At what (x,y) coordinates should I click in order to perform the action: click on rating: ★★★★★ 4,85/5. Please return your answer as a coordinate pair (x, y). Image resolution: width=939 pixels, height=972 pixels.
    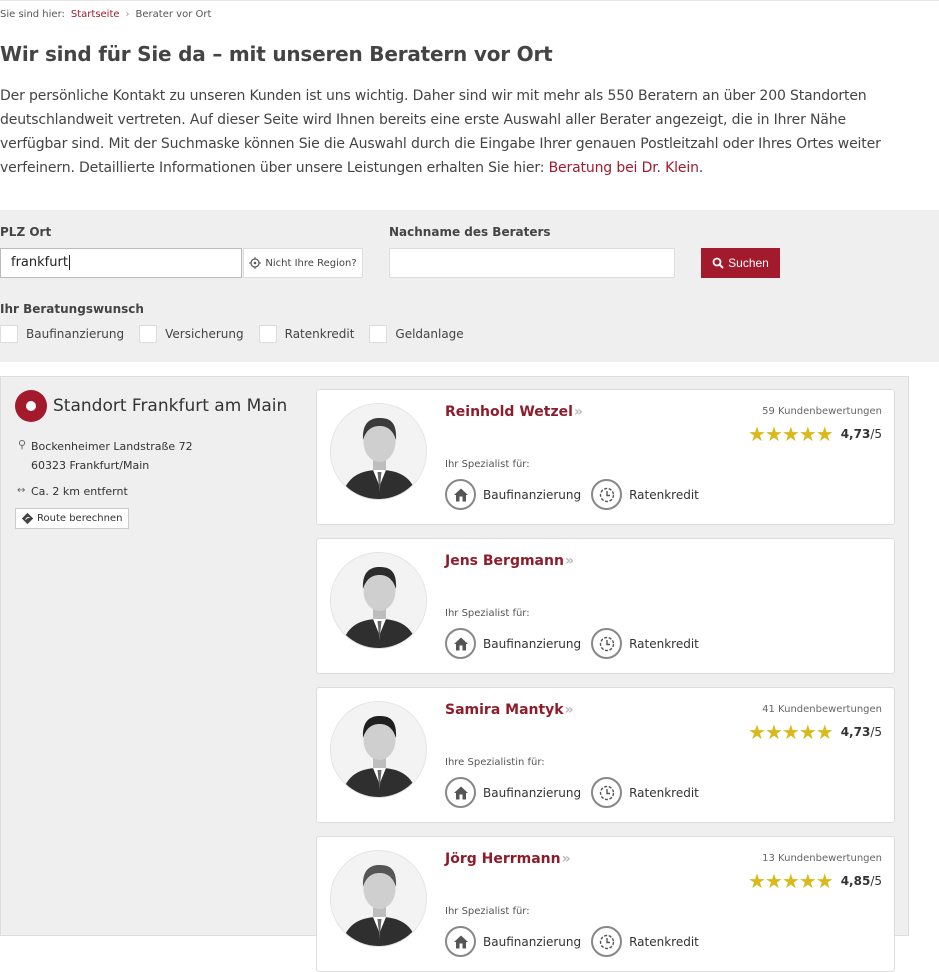
    Looking at the image, I should click on (815, 881).